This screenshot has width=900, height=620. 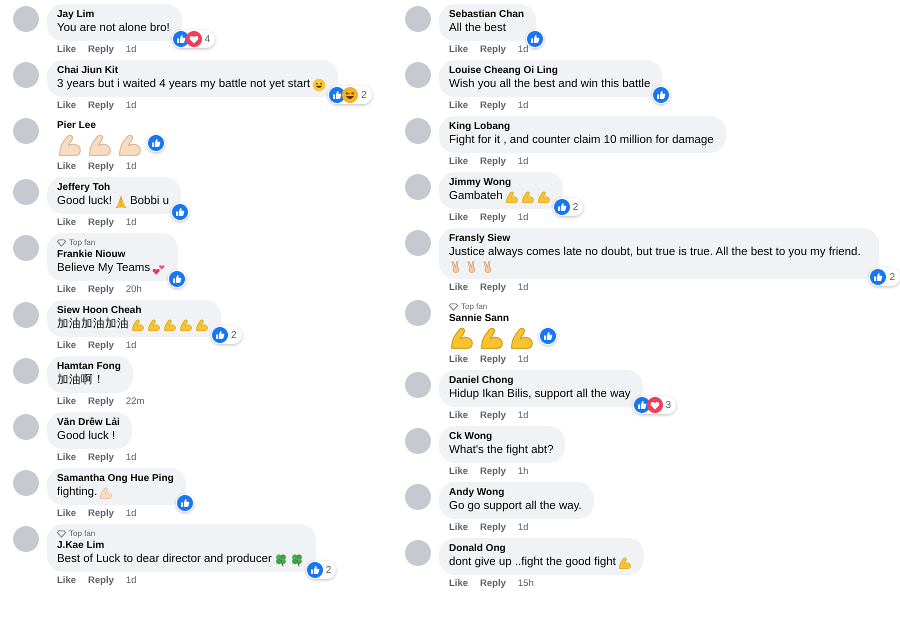 What do you see at coordinates (100, 145) in the screenshot?
I see `flexed-arm-icon` at bounding box center [100, 145].